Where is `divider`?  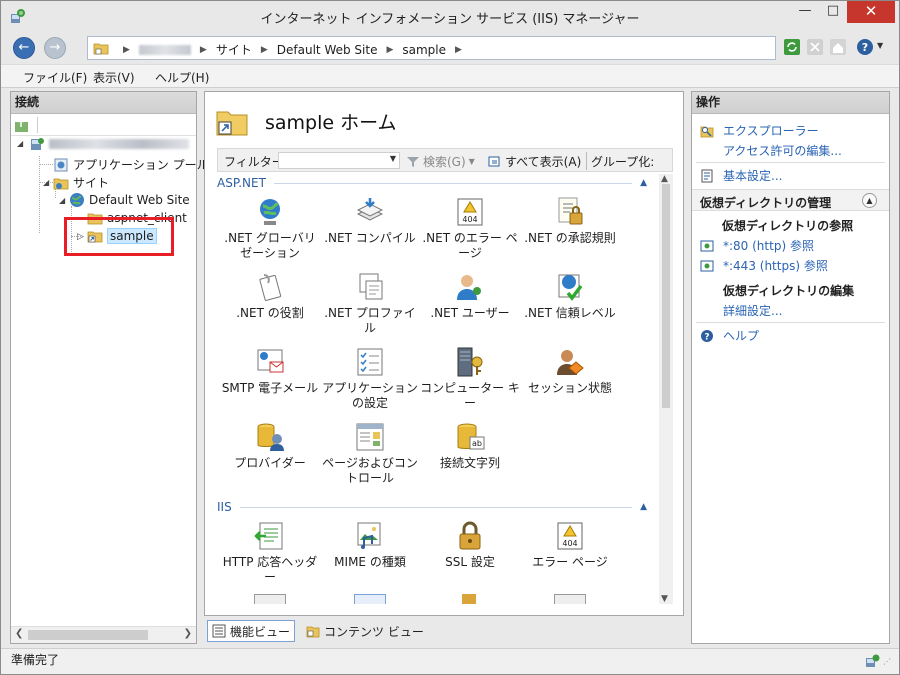
divider is located at coordinates (790, 322).